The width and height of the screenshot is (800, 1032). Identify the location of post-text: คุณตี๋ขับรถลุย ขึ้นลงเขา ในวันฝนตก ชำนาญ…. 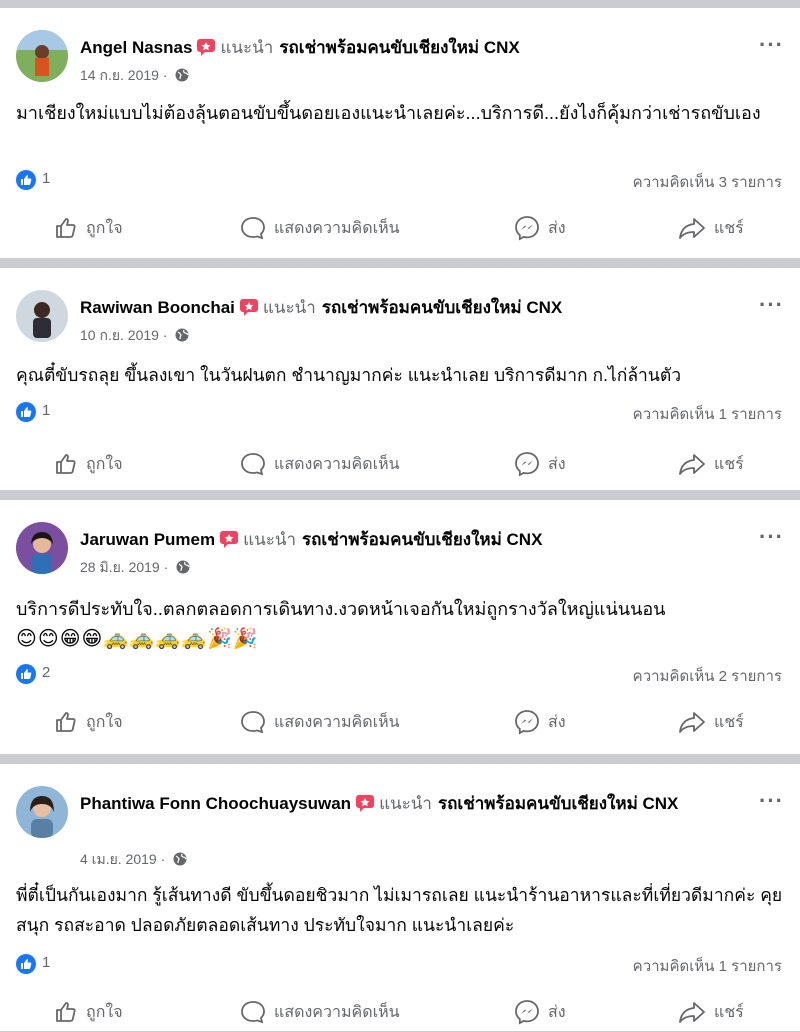
(400, 375).